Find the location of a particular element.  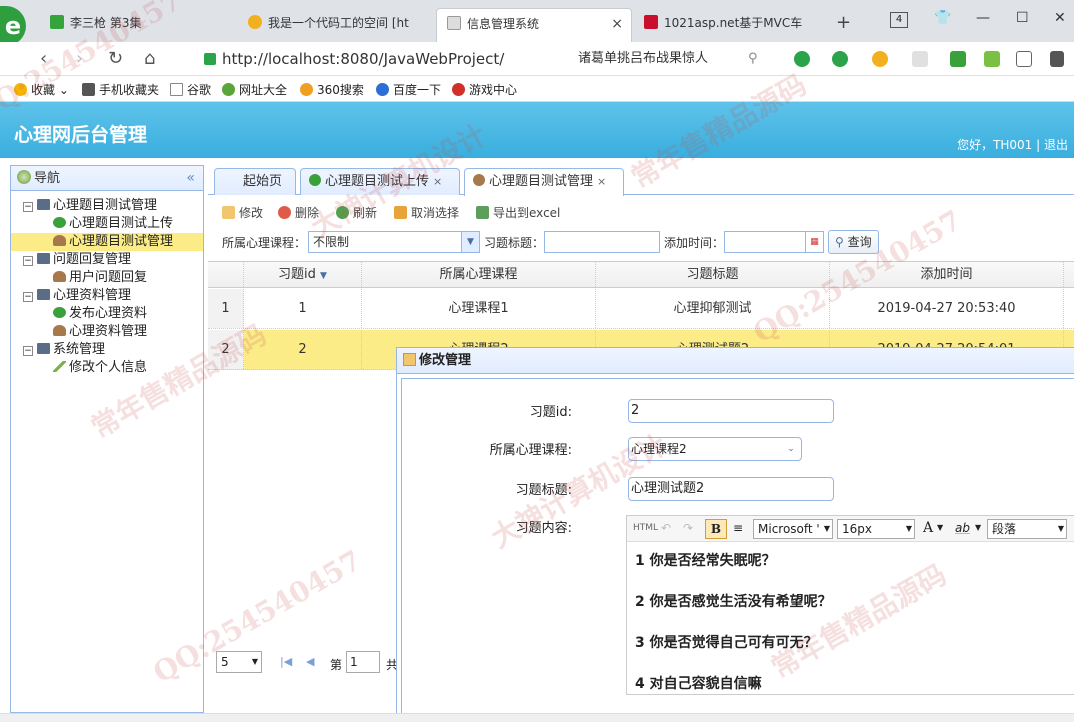

close-tab-icon: × is located at coordinates (617, 24).